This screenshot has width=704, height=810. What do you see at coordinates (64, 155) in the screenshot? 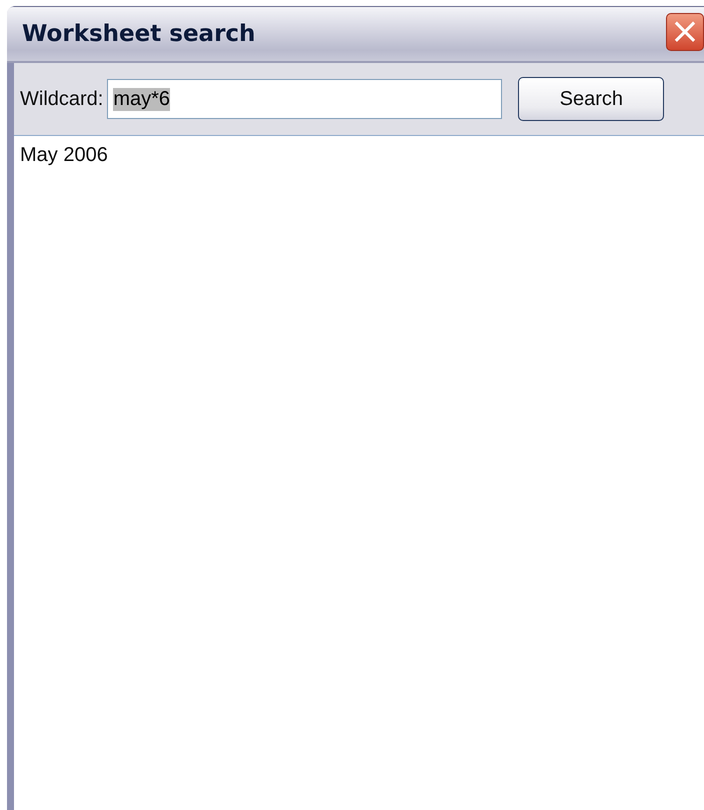
I see `result-item: May 2006` at bounding box center [64, 155].